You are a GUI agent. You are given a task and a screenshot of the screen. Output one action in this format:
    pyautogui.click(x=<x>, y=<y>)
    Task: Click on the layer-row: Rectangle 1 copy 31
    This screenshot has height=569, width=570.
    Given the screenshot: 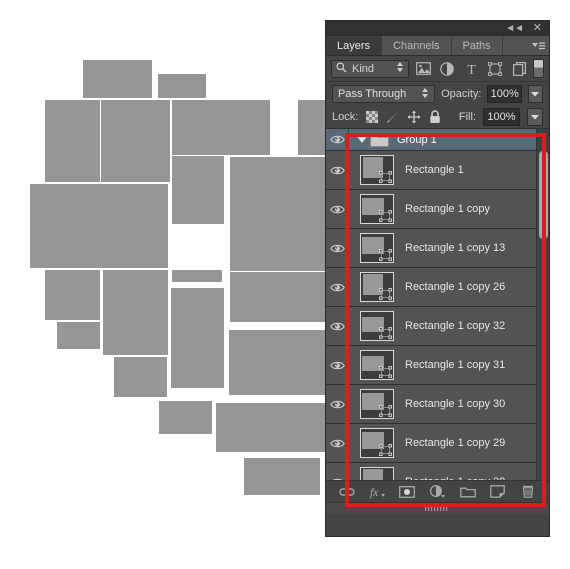 What is the action you would take?
    pyautogui.click(x=437, y=365)
    